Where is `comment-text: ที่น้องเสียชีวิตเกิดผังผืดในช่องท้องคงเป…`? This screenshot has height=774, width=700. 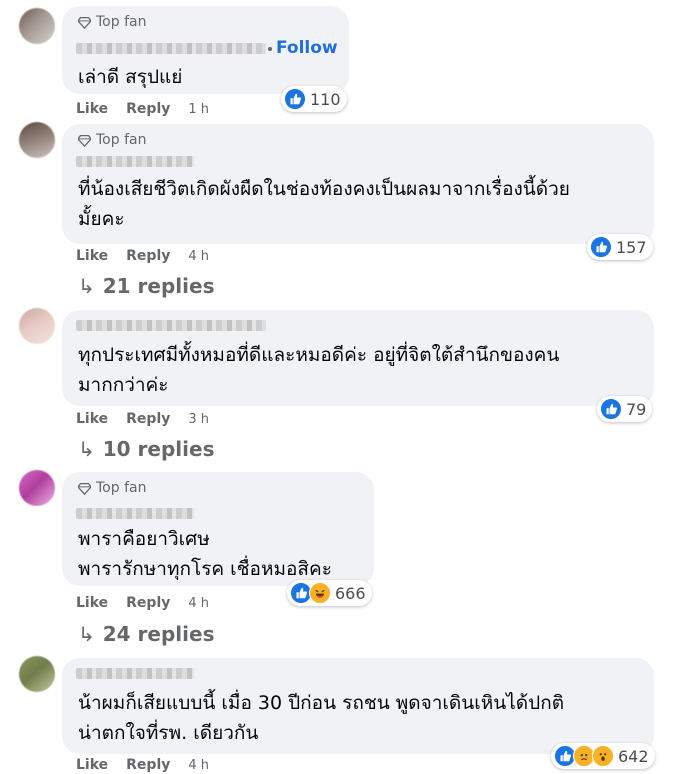
comment-text: ที่น้องเสียชีวิตเกิดผังผืดในช่องท้องคงเป… is located at coordinates (324, 204).